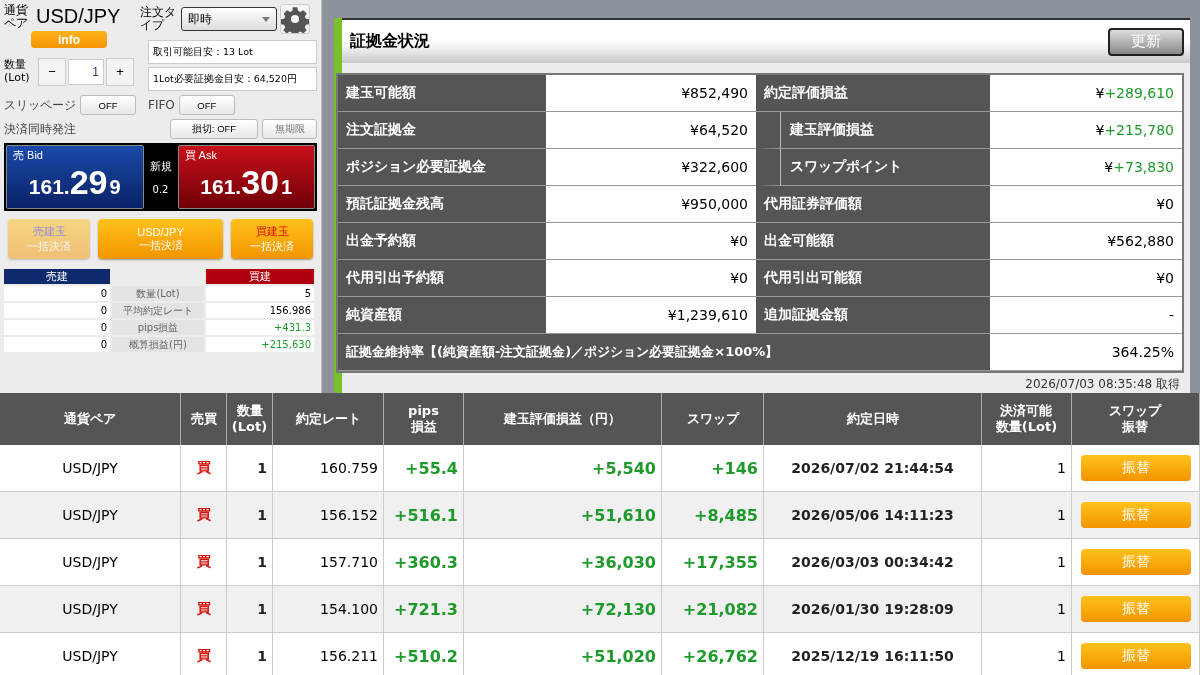 The width and height of the screenshot is (1200, 675). Describe the element at coordinates (1102, 384) in the screenshot. I see `timestamp: 2026/07/03 08:35:48 取得` at that location.